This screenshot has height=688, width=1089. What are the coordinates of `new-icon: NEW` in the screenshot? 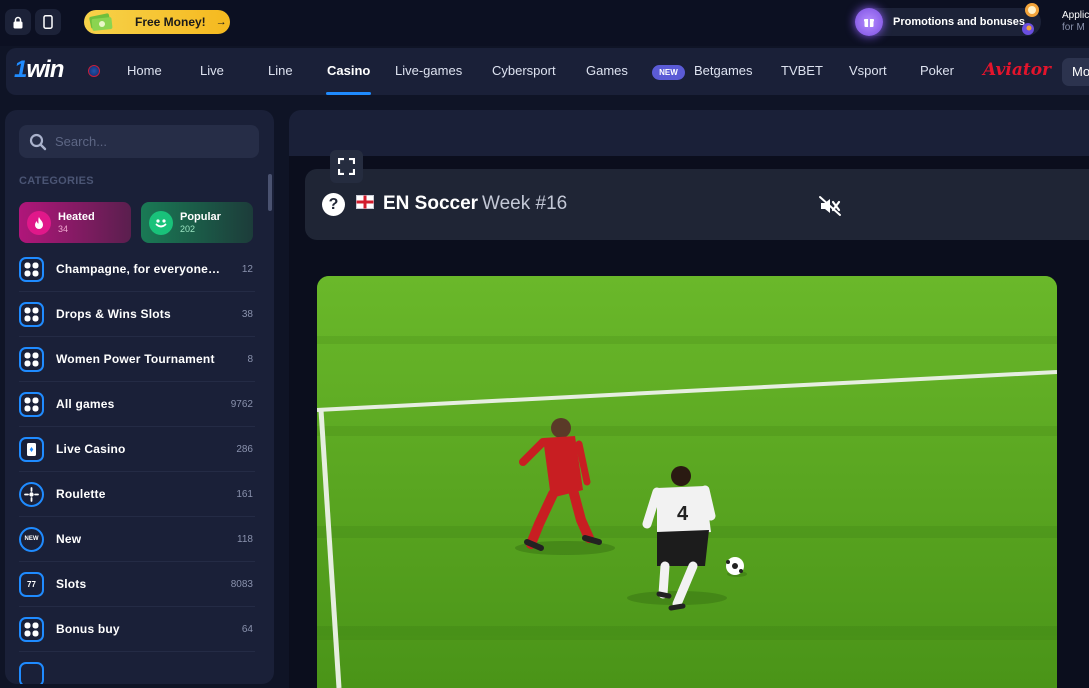 It's located at (31, 539).